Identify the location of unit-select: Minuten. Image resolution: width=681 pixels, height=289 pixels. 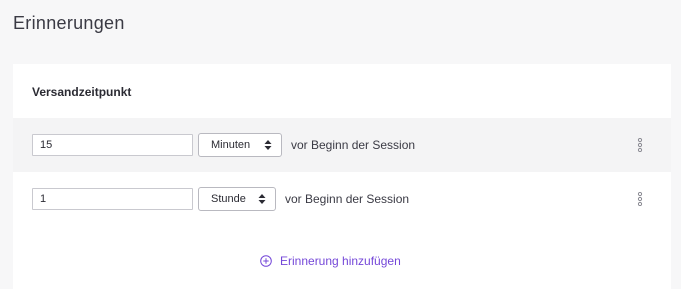
(240, 145).